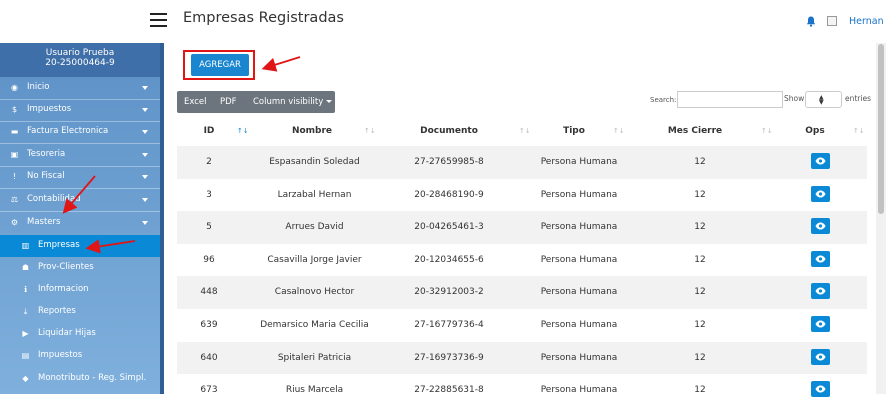 This screenshot has width=886, height=407. I want to click on annotation-arrows, so click(181, 155).